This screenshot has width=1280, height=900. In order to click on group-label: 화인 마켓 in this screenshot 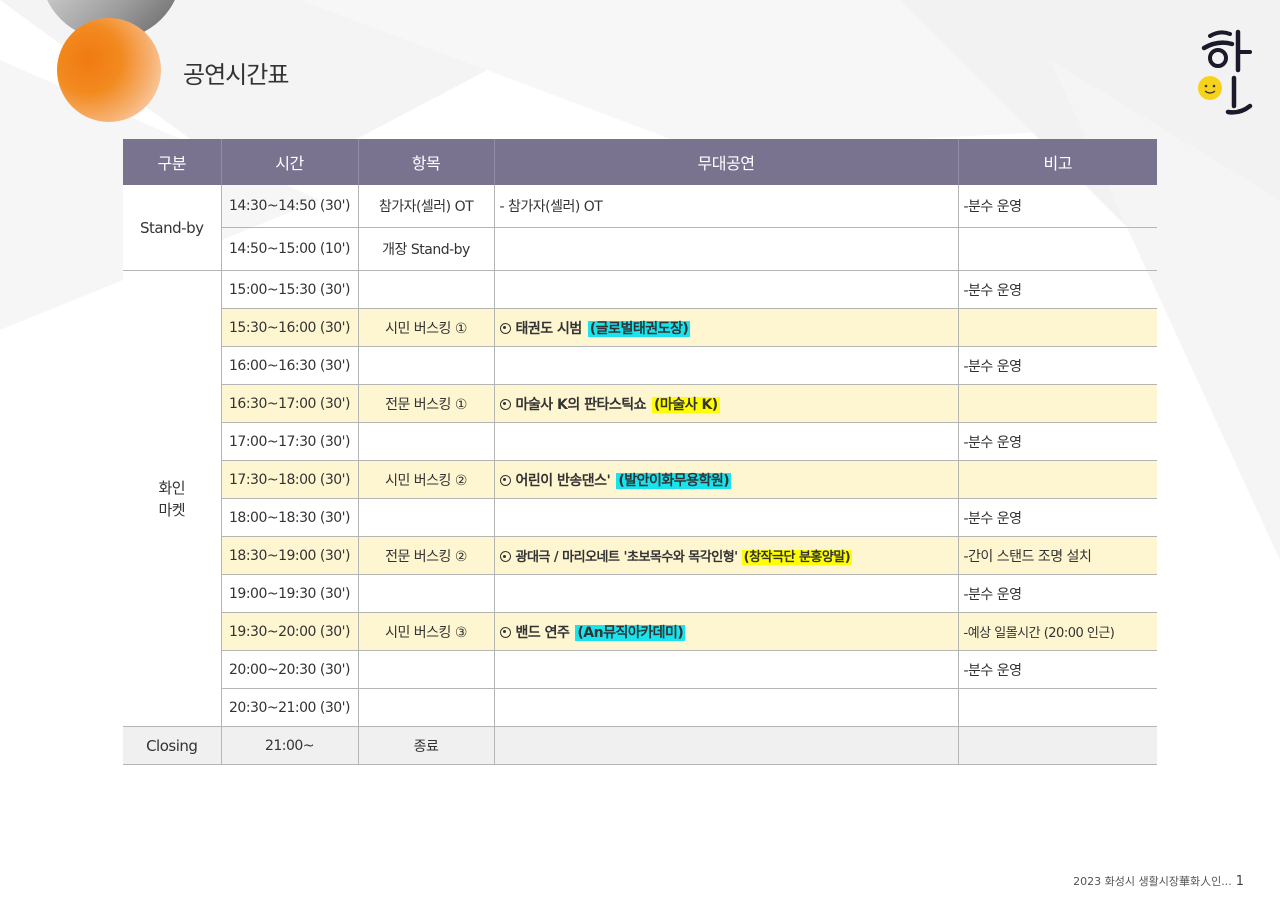, I will do `click(172, 498)`.